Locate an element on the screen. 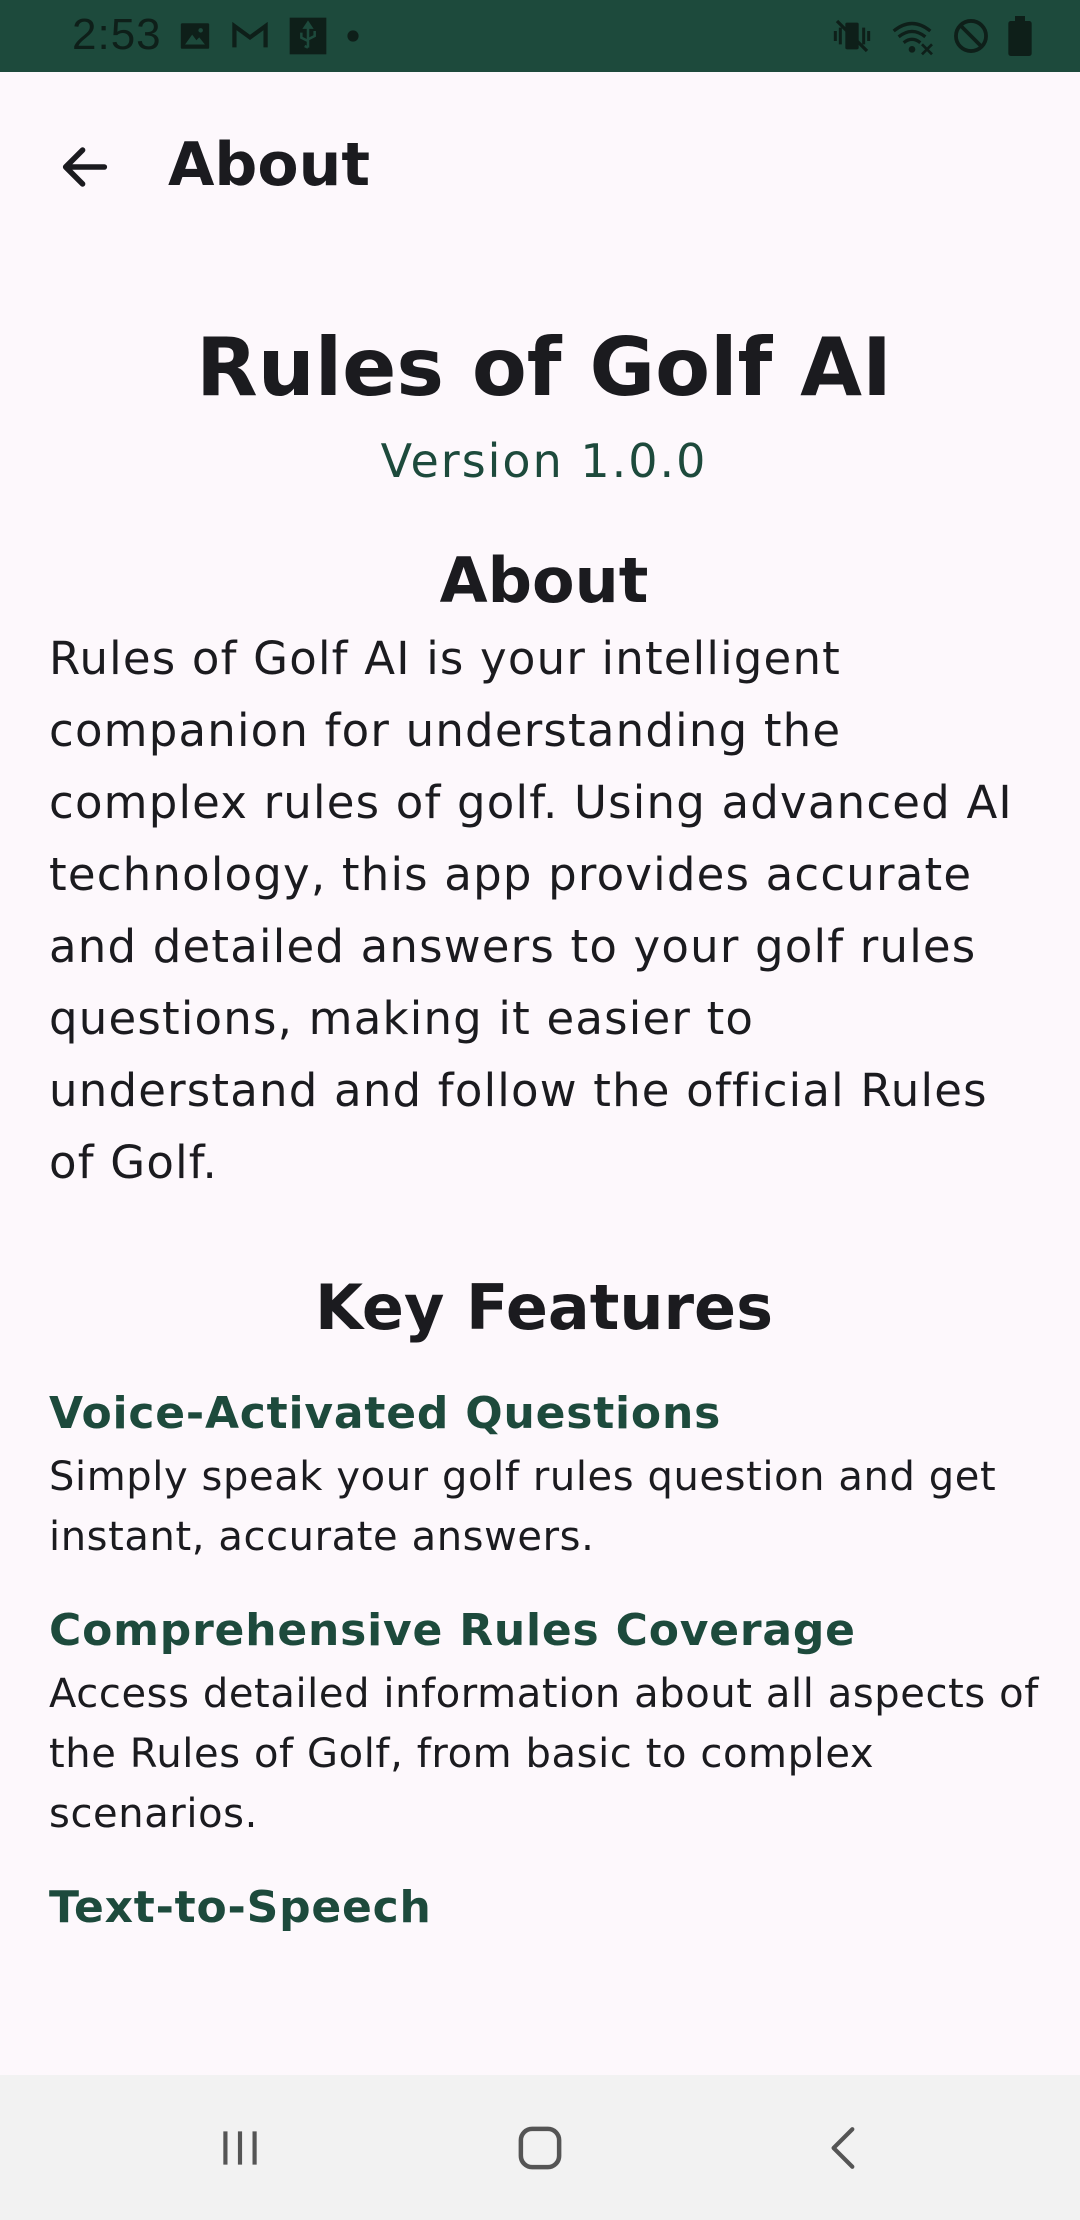 The image size is (1080, 2220). home-icon is located at coordinates (540, 2147).